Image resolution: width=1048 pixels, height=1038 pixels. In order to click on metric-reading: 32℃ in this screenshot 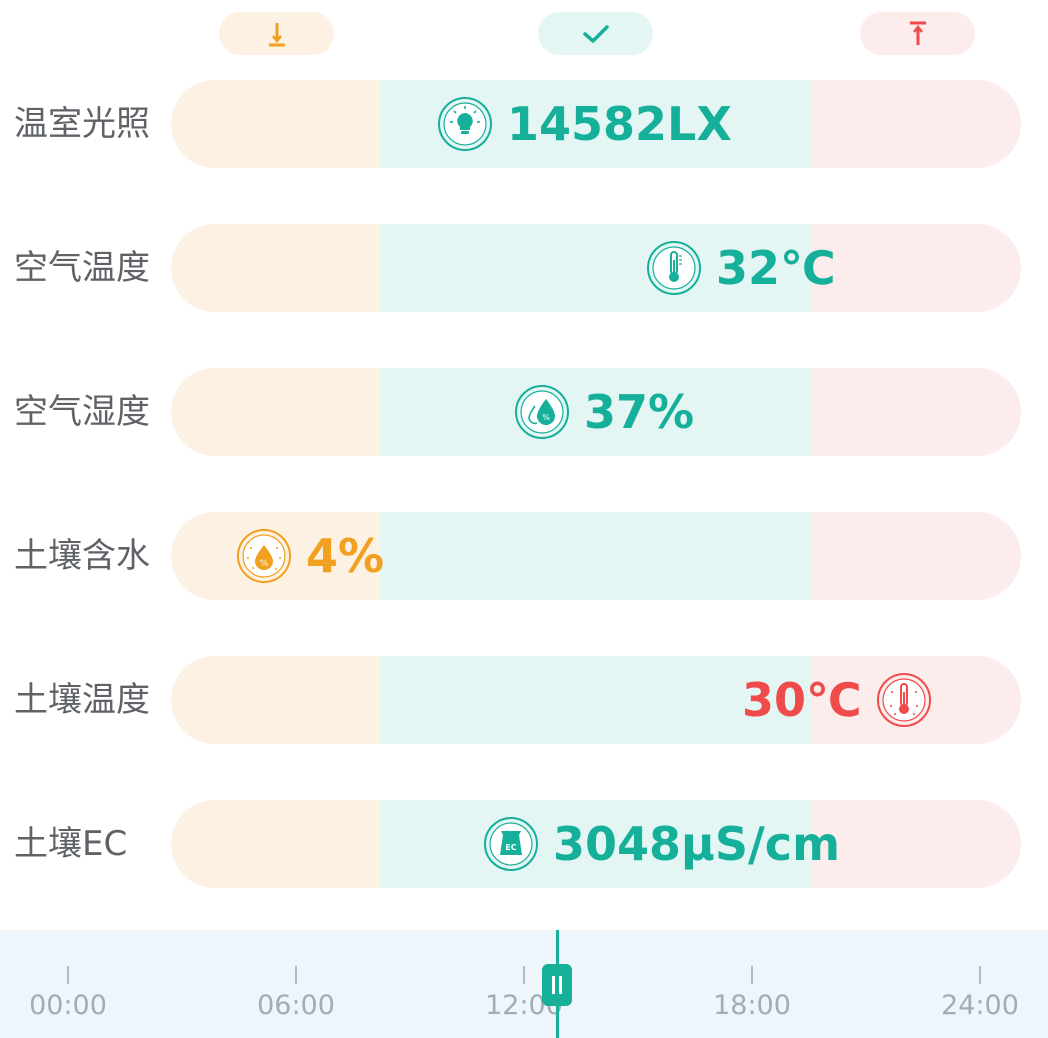, I will do `click(741, 268)`.